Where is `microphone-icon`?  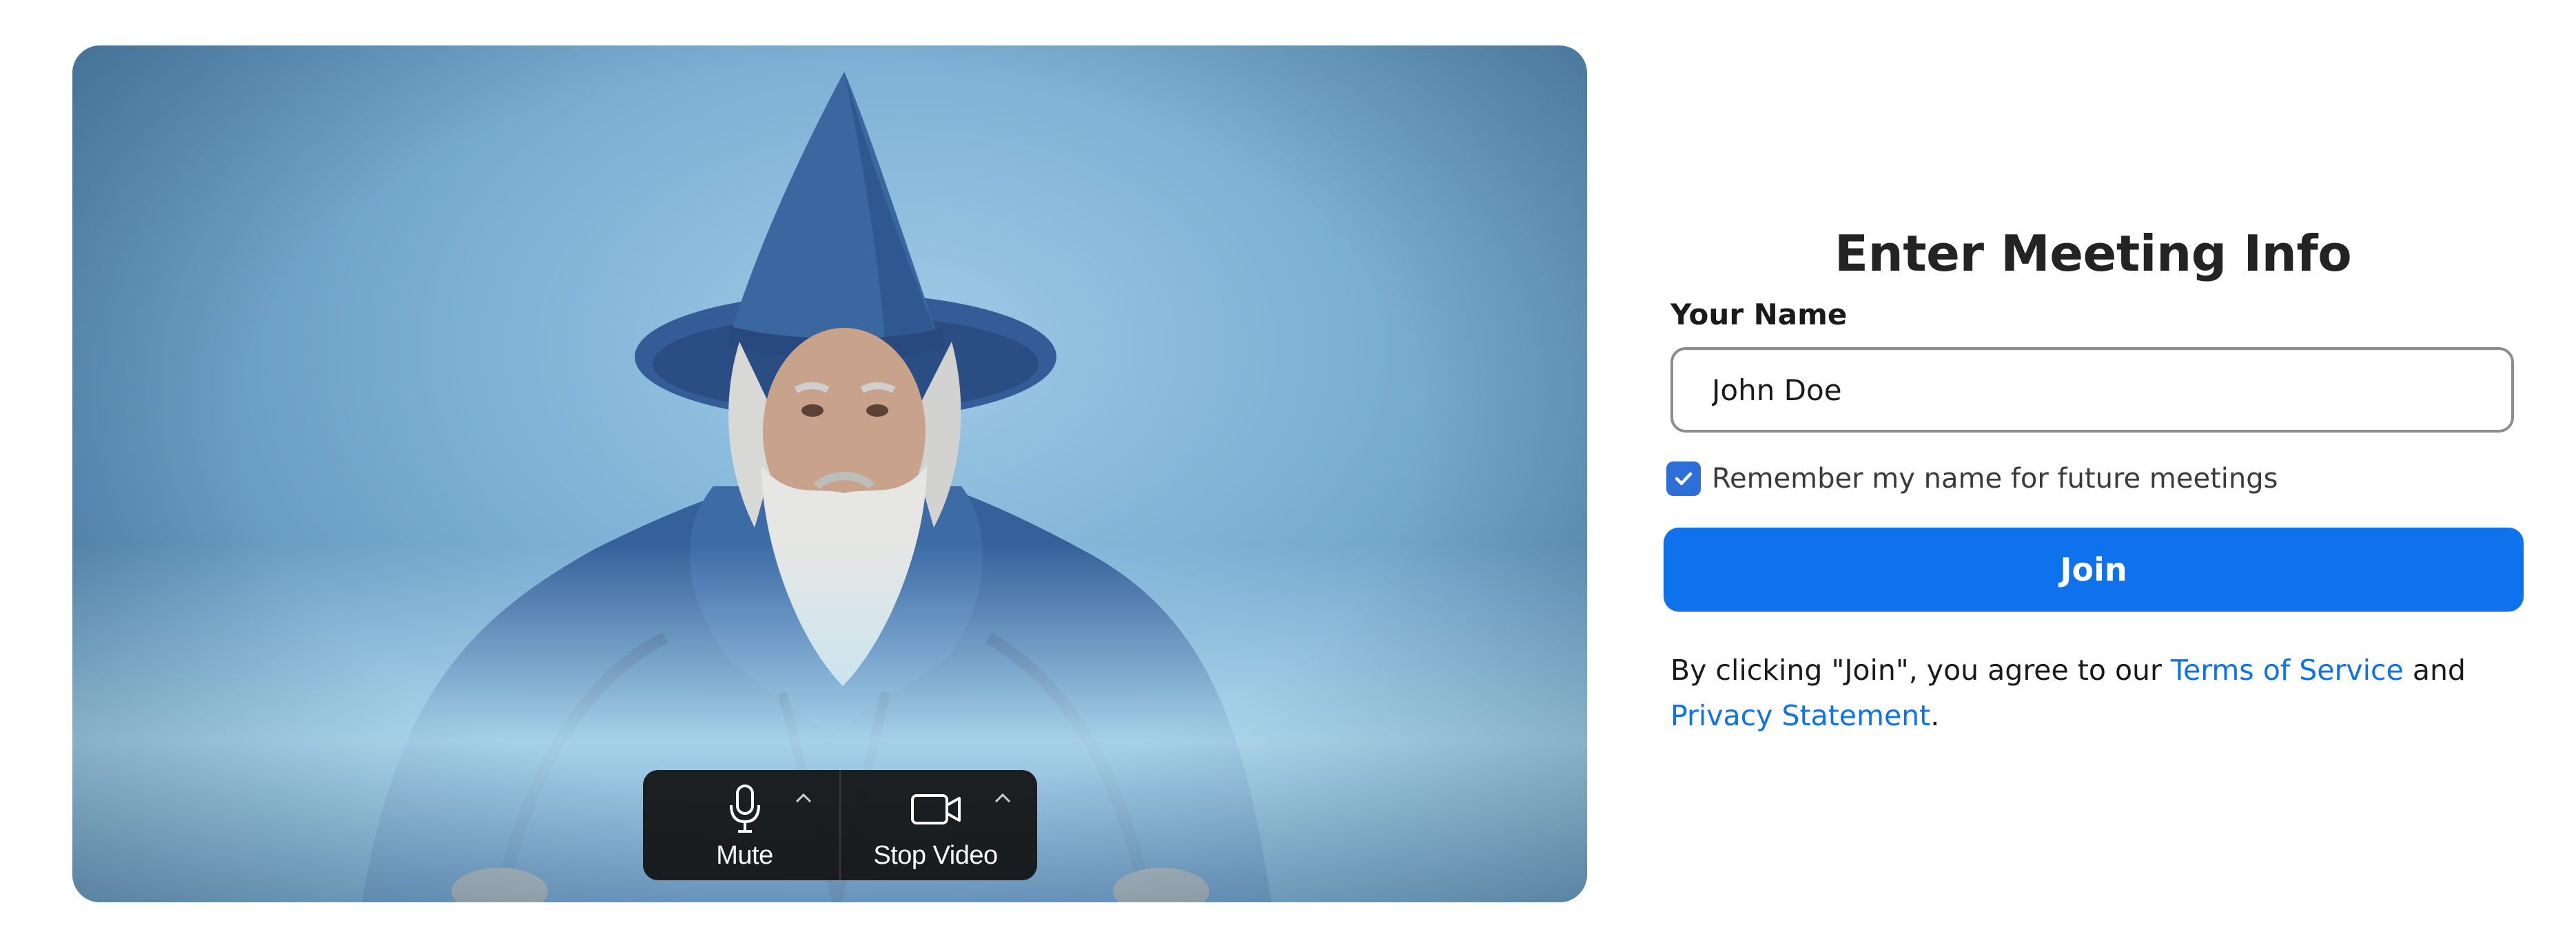
microphone-icon is located at coordinates (744, 809).